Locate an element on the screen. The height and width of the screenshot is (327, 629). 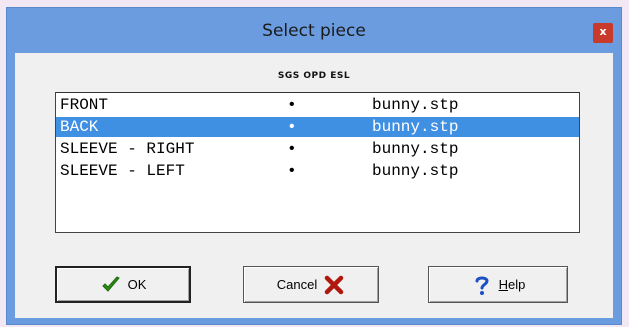
question-mark-icon is located at coordinates (482, 285).